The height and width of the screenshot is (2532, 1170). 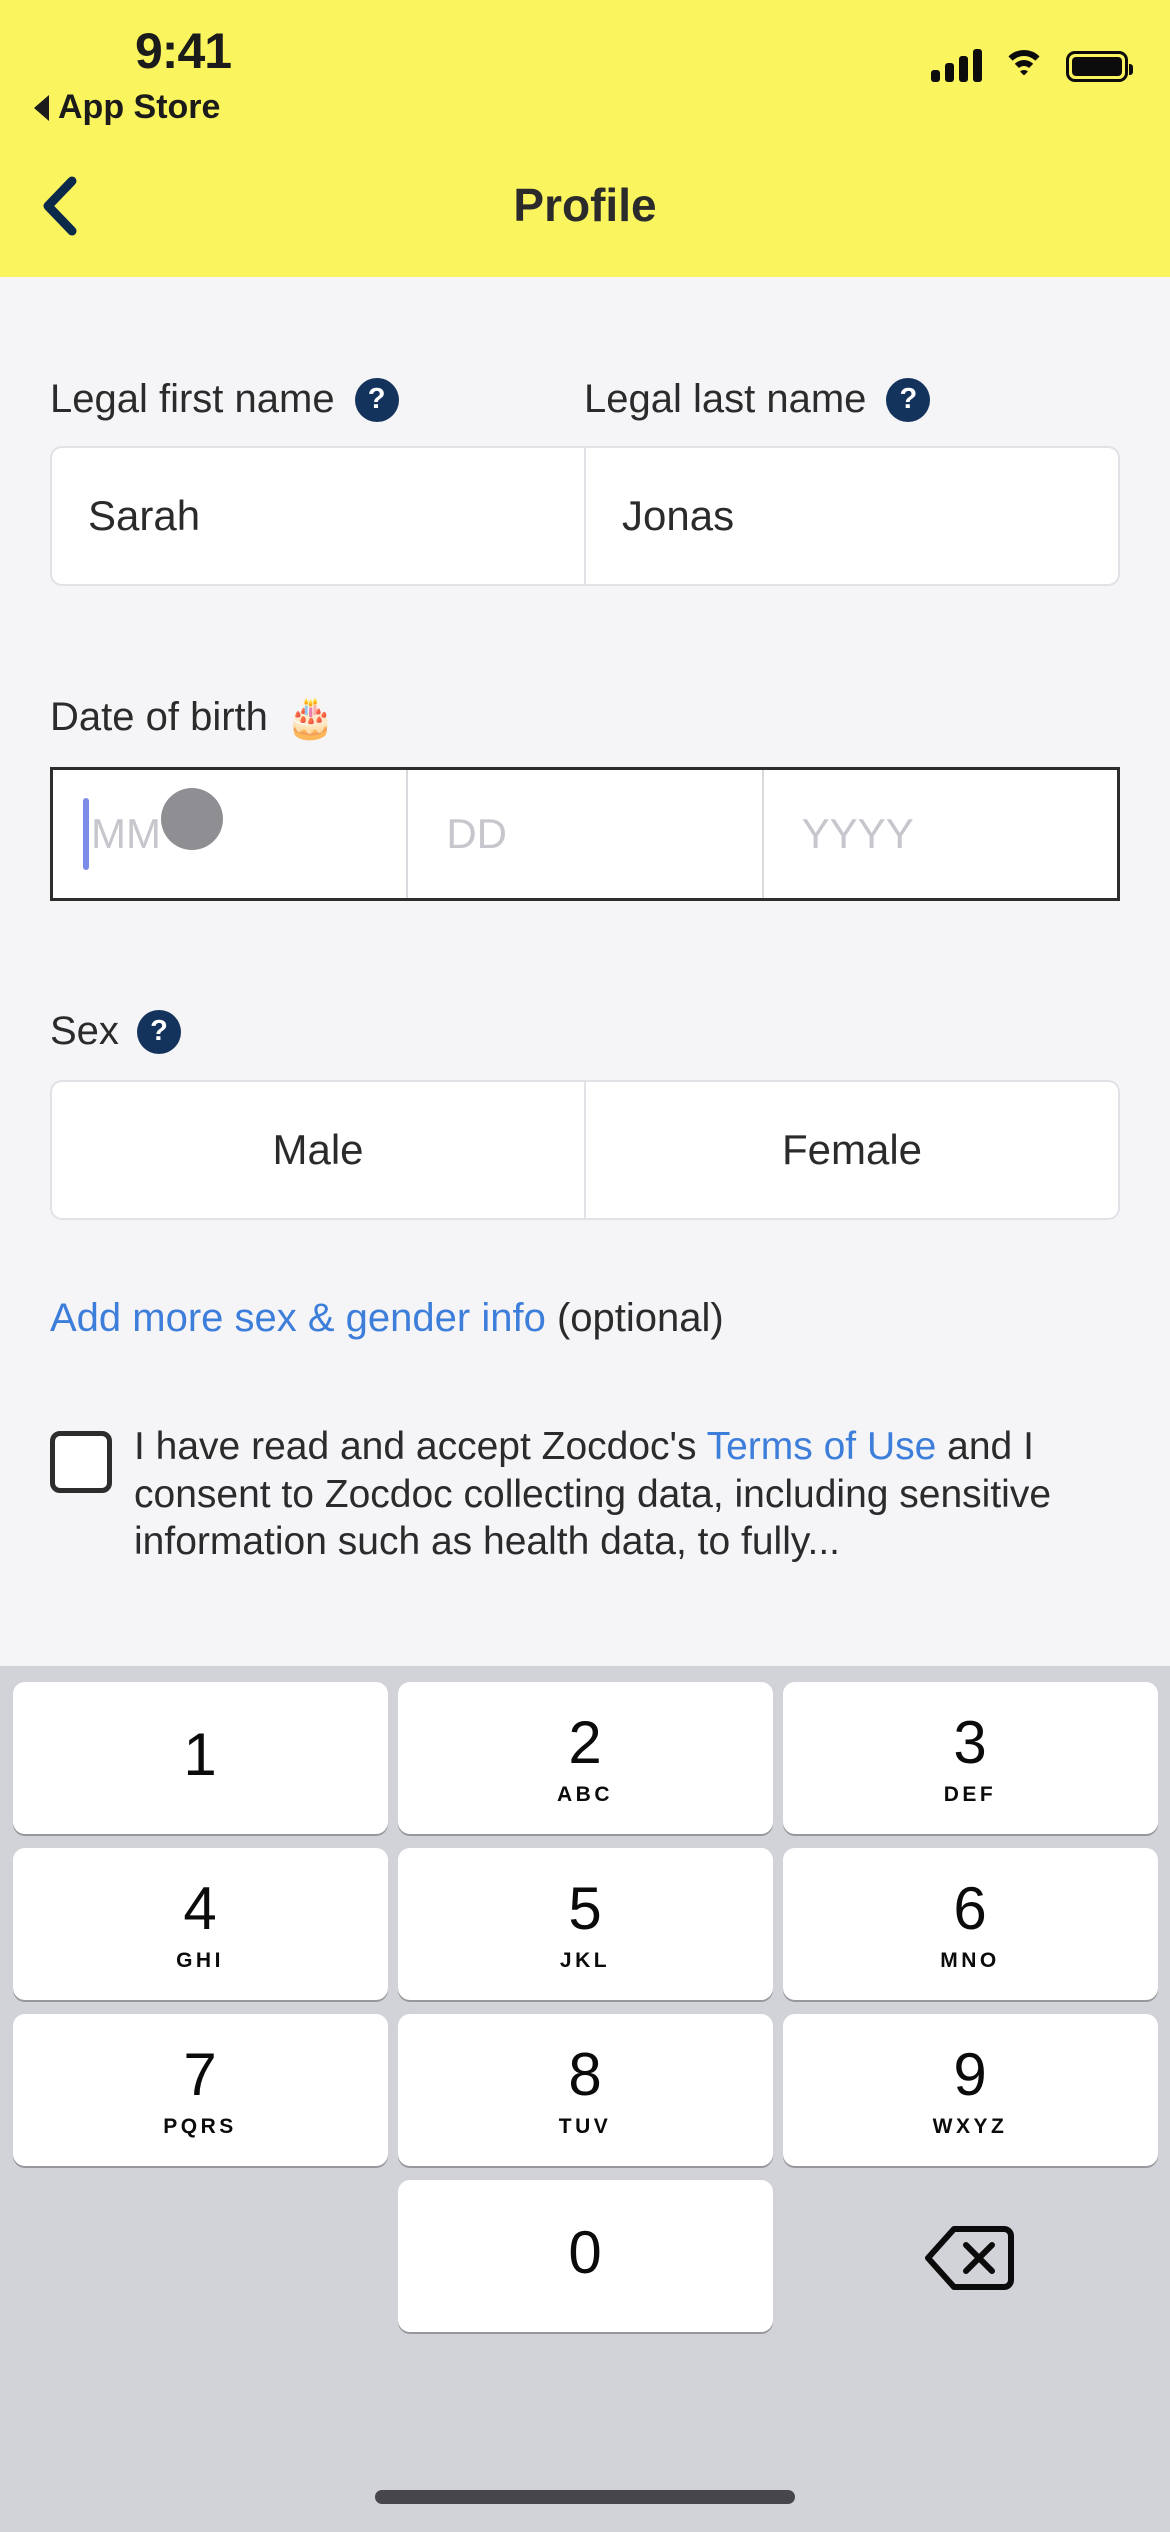 What do you see at coordinates (1024, 65) in the screenshot?
I see `wifi-icon` at bounding box center [1024, 65].